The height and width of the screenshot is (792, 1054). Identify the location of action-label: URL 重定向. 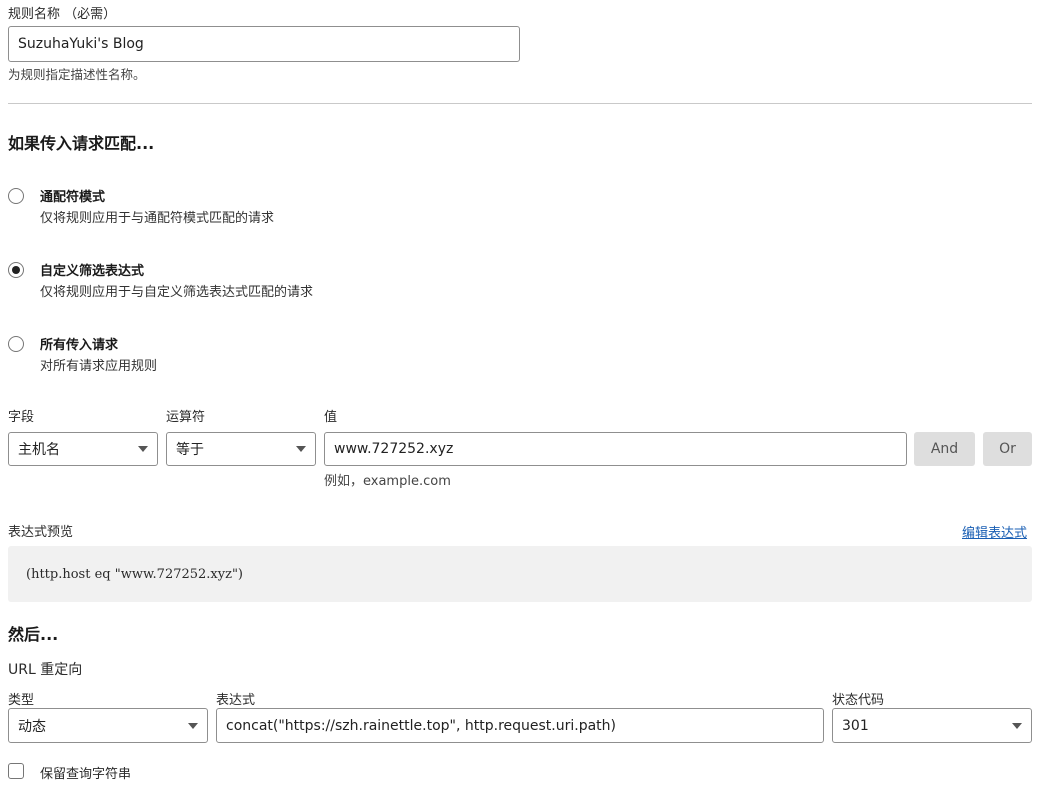
(45, 670).